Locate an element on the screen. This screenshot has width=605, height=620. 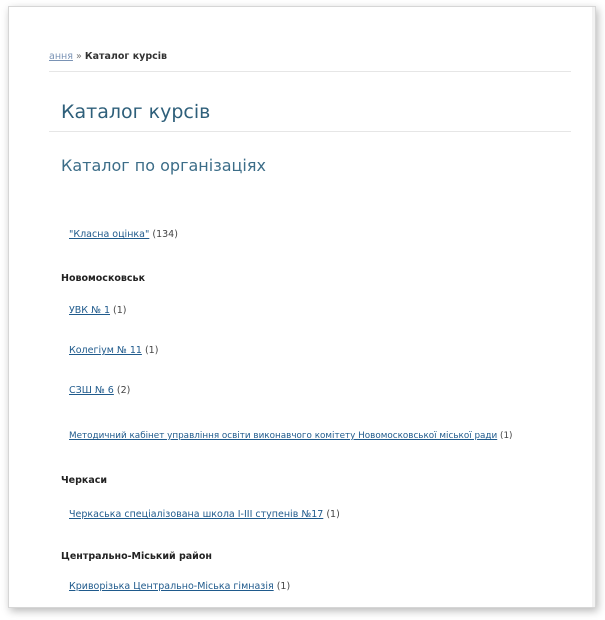
list-item: Колегіум № 11 (1) is located at coordinates (113, 350).